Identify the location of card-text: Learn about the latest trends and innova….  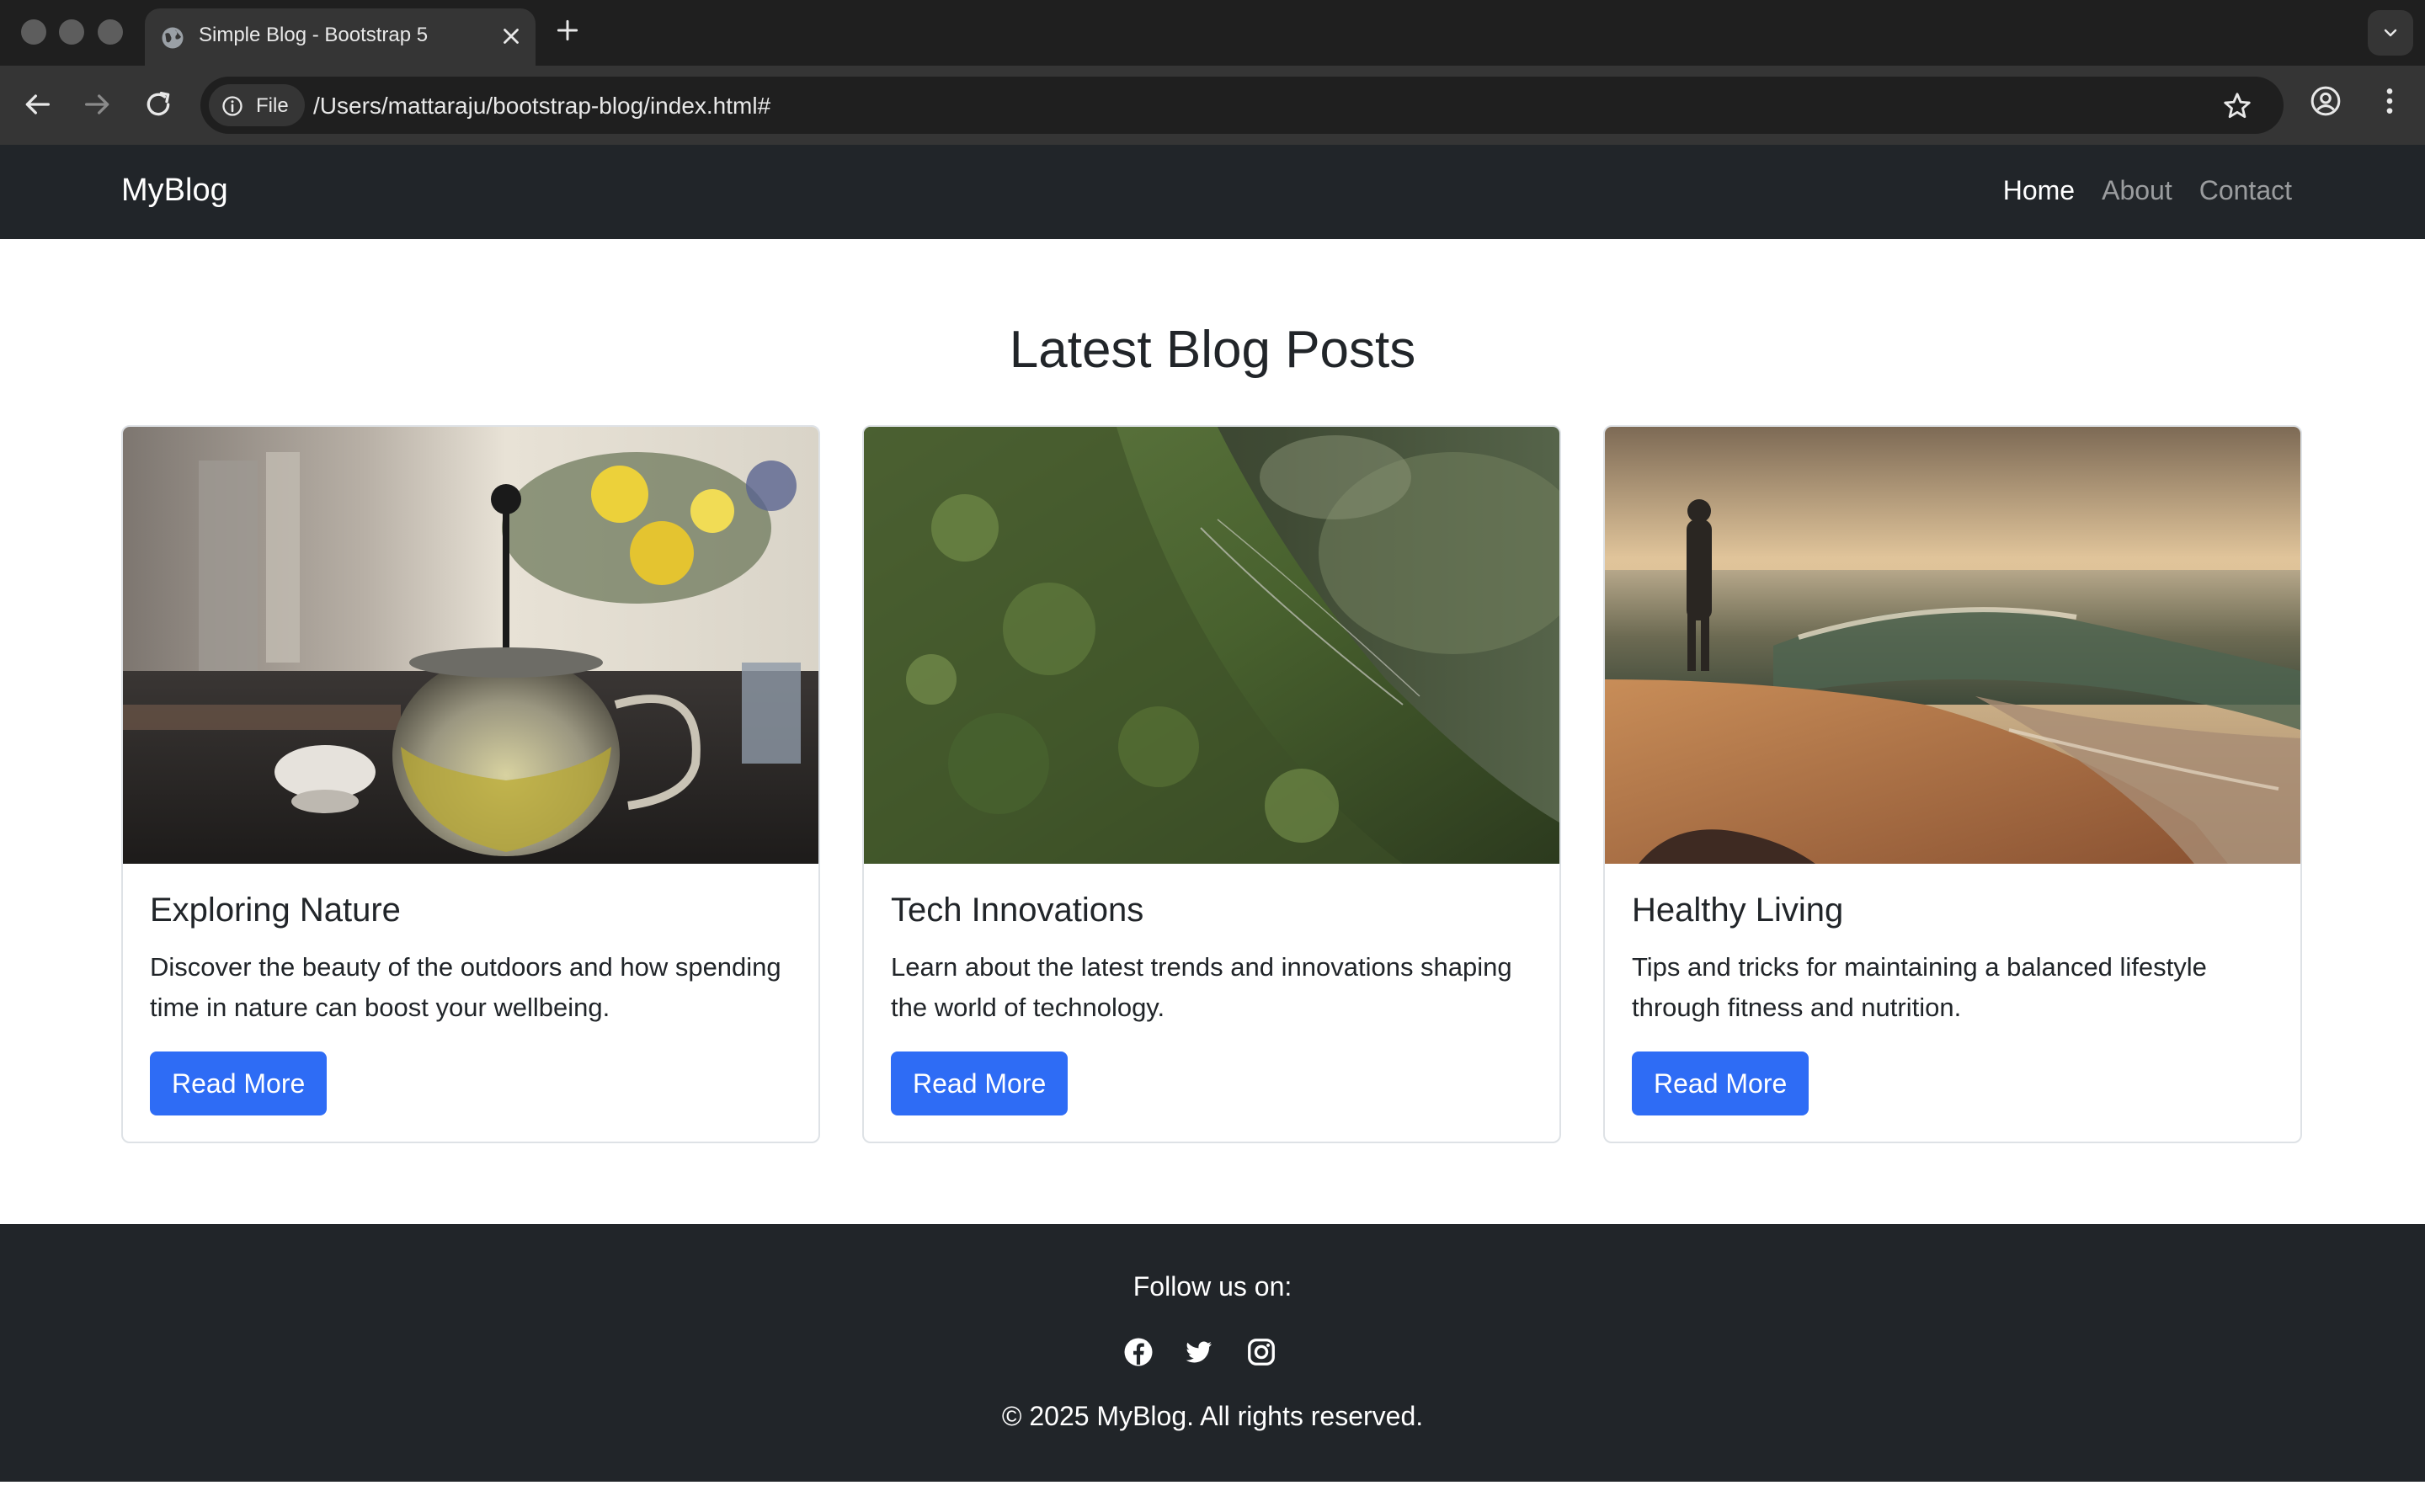
(1201, 987).